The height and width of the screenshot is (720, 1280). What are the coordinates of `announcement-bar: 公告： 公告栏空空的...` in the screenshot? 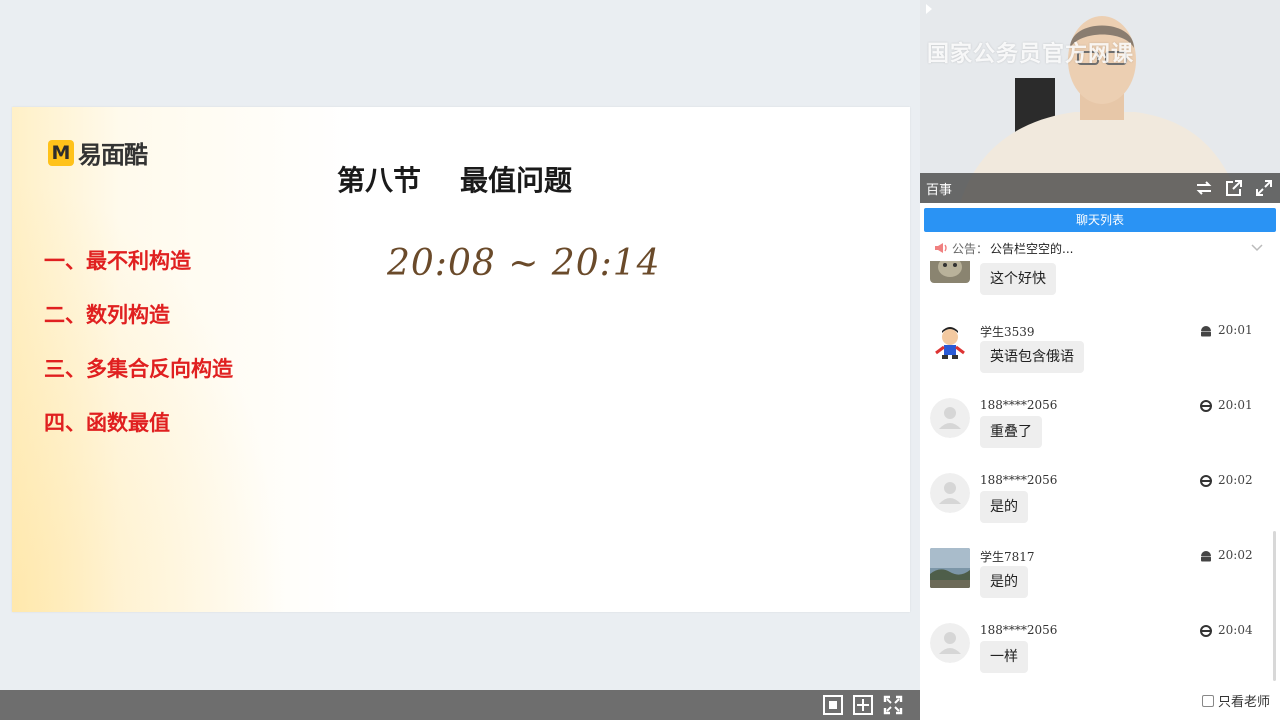 It's located at (1105, 248).